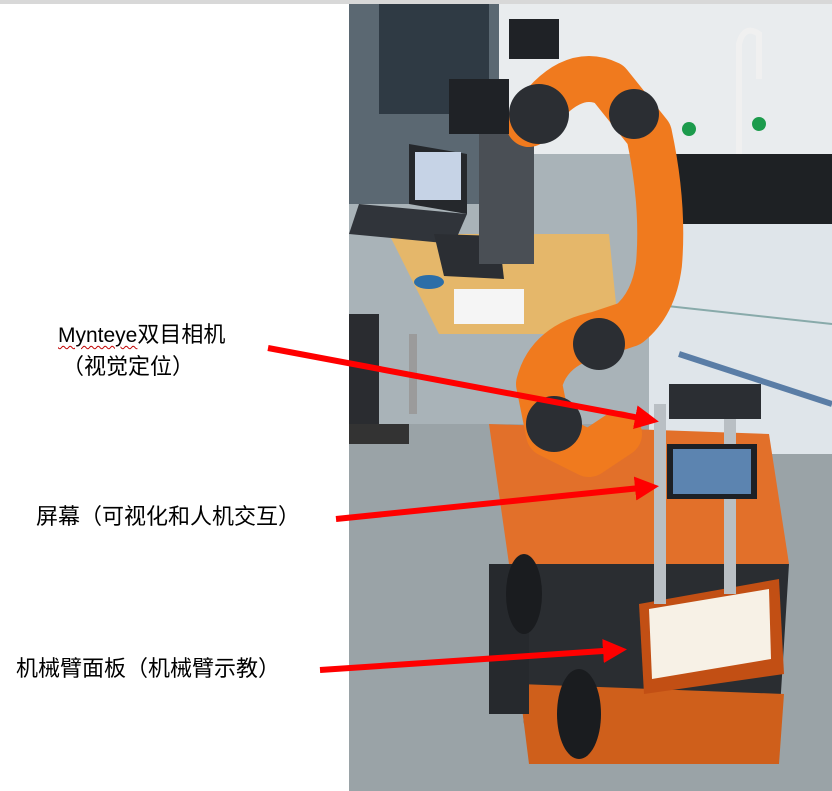  Describe the element at coordinates (98, 335) in the screenshot. I see `mynteye-label-en: Mynteye` at that location.